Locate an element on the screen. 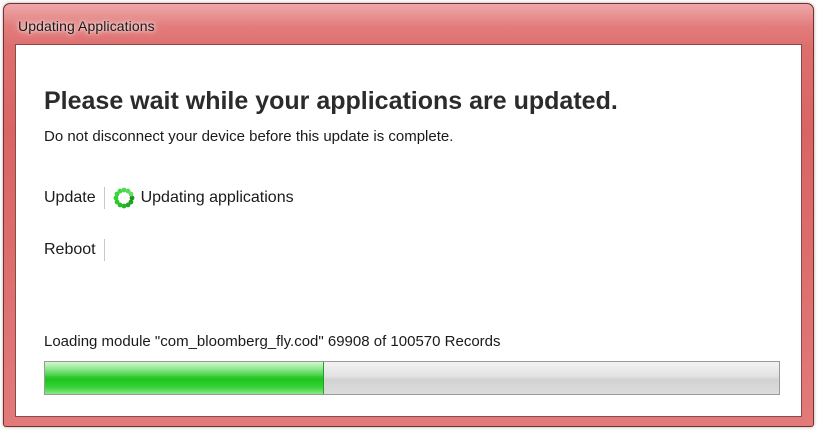 The width and height of the screenshot is (817, 430). step-reboot-label: Reboot is located at coordinates (70, 249).